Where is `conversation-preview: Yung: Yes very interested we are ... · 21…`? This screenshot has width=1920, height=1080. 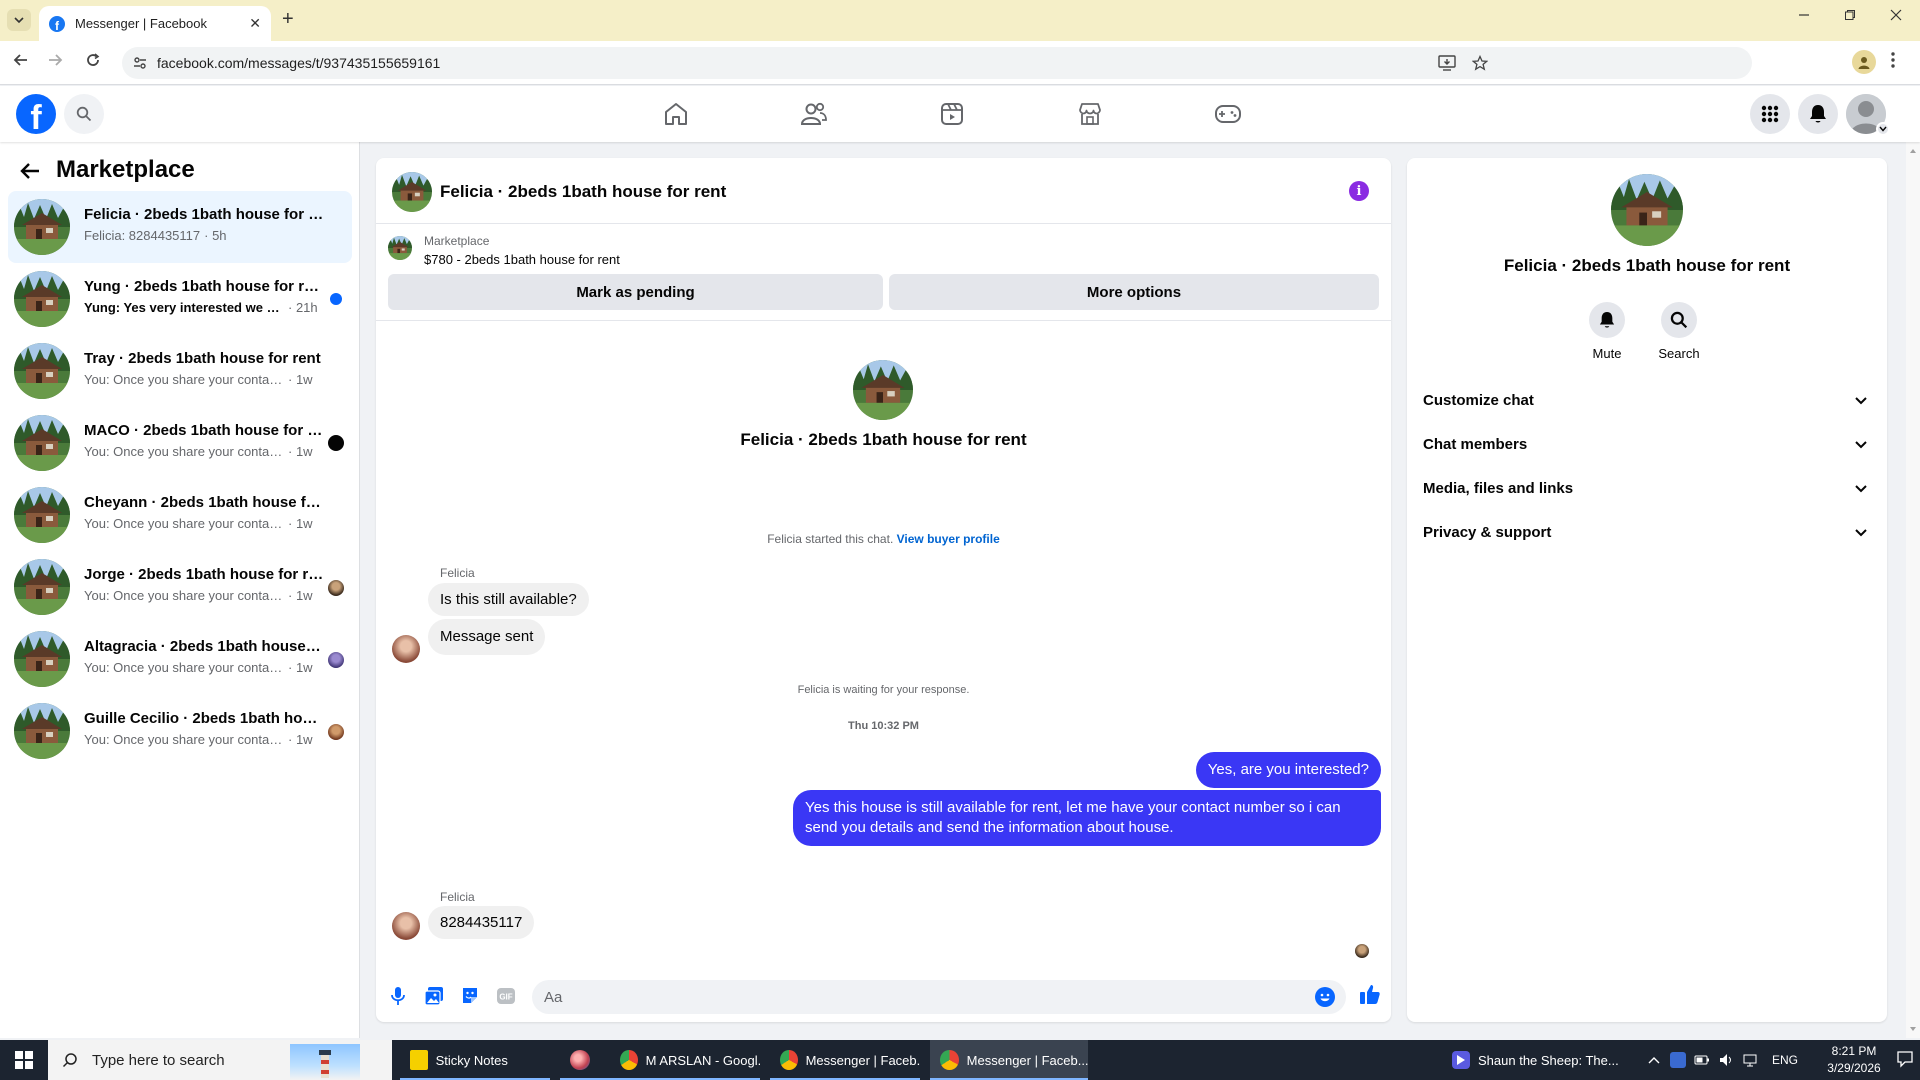
conversation-preview: Yung: Yes very interested we are ... · 21… is located at coordinates (201, 307).